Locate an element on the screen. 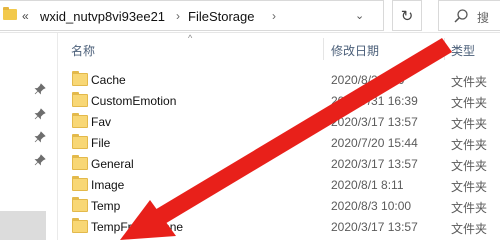  list-item: Image 2020/8/1 8:11 文件夹 is located at coordinates (279, 184).